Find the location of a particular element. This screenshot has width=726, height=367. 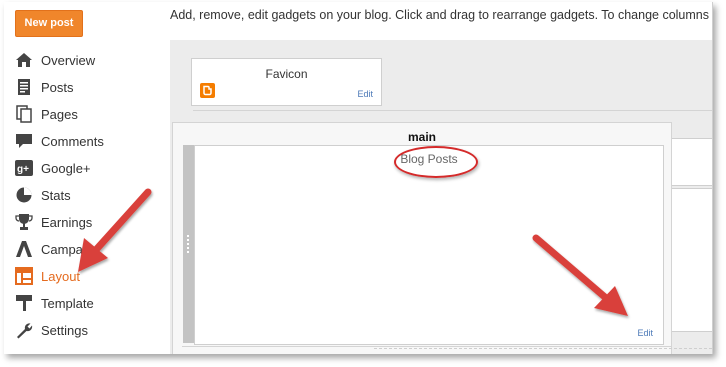

sidebar-item-label: Pages is located at coordinates (59, 114).